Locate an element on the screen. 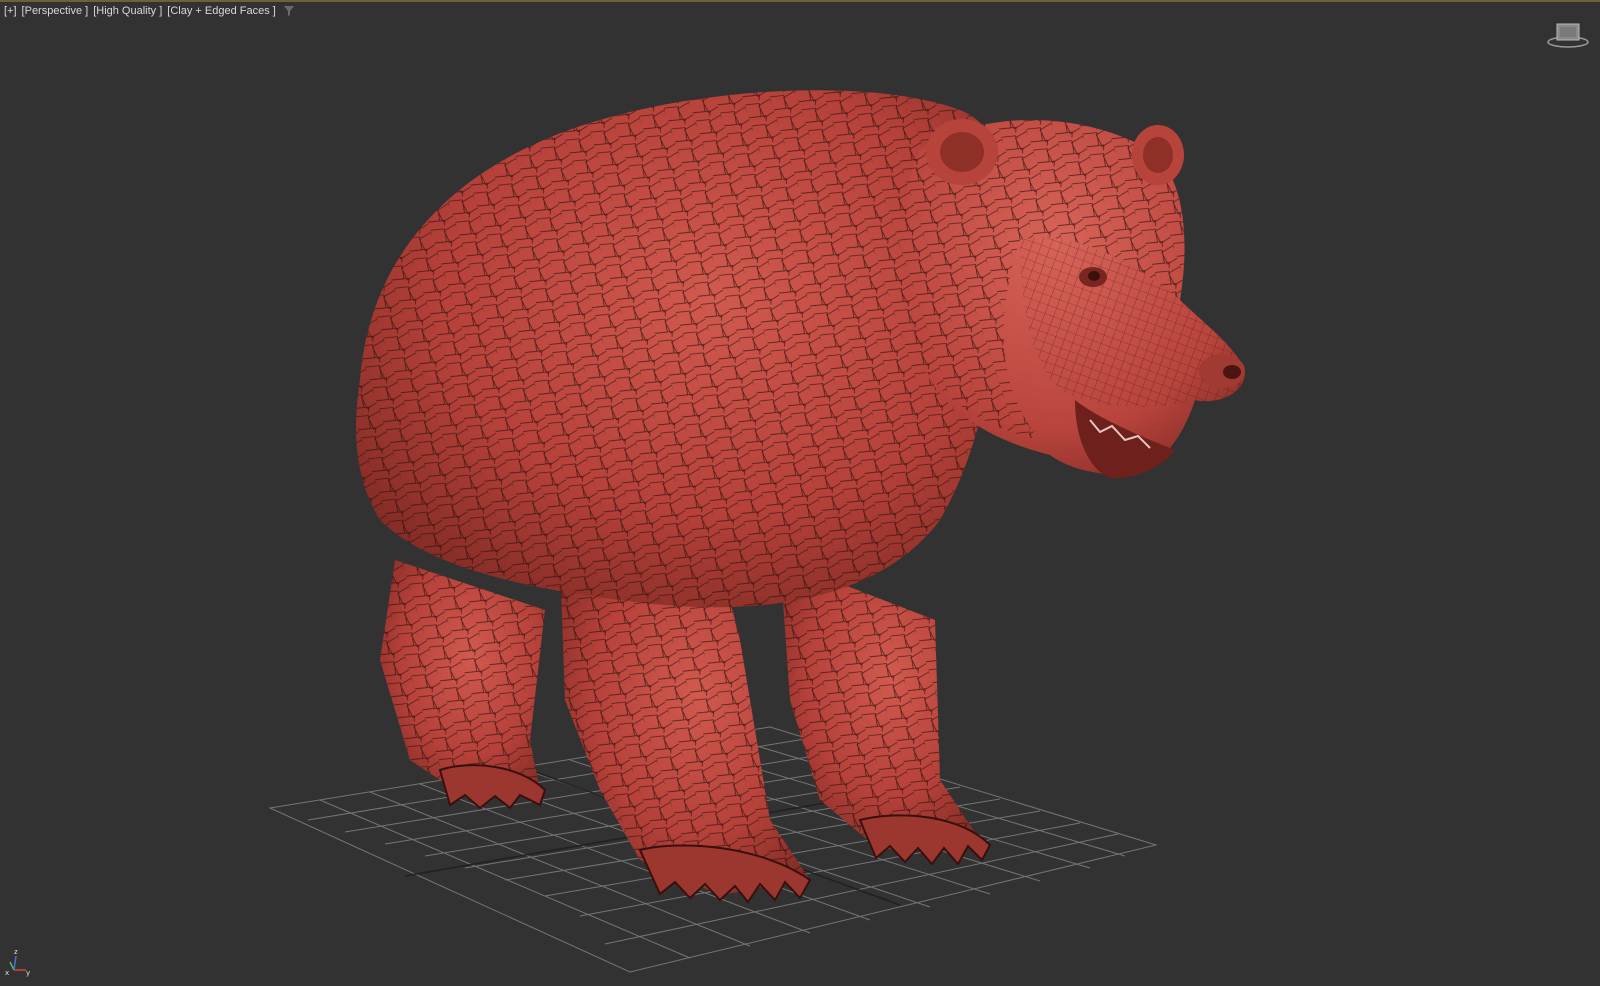 Image resolution: width=1600 pixels, height=986 pixels. axis-label-y: y is located at coordinates (28, 973).